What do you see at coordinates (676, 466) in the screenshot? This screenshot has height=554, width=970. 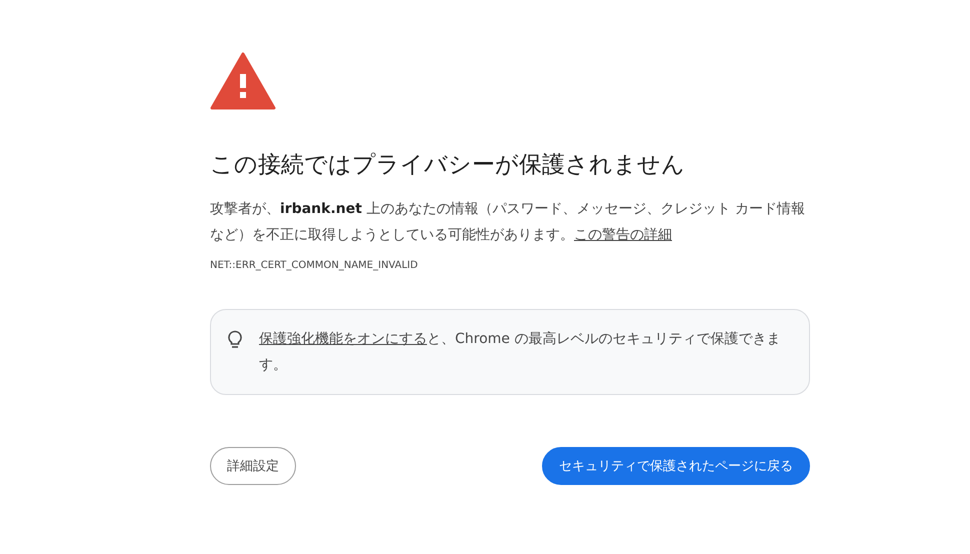 I see `back-to-safety-button: セキュリティで保護されたページに戻る` at bounding box center [676, 466].